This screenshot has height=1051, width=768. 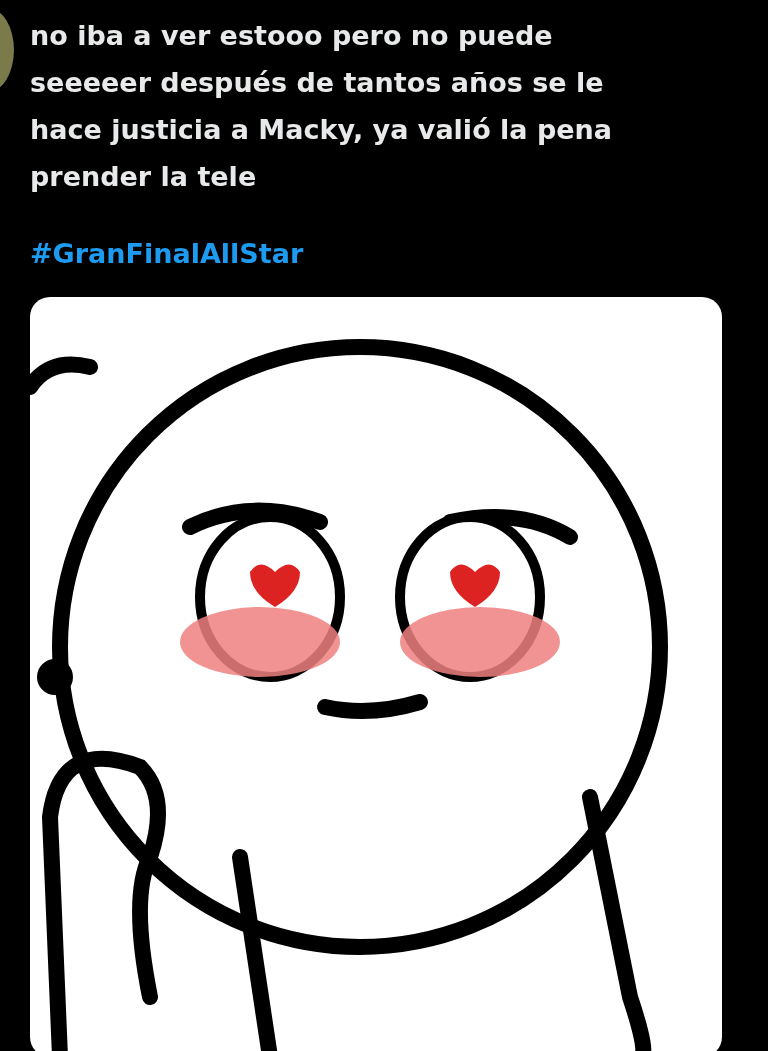 I want to click on tweet-text: no iba a ver estooo pero no puede seeeeer después de tantos años se le hace justicia a Macky, ya valió la pena prender la tele, so click(x=322, y=106).